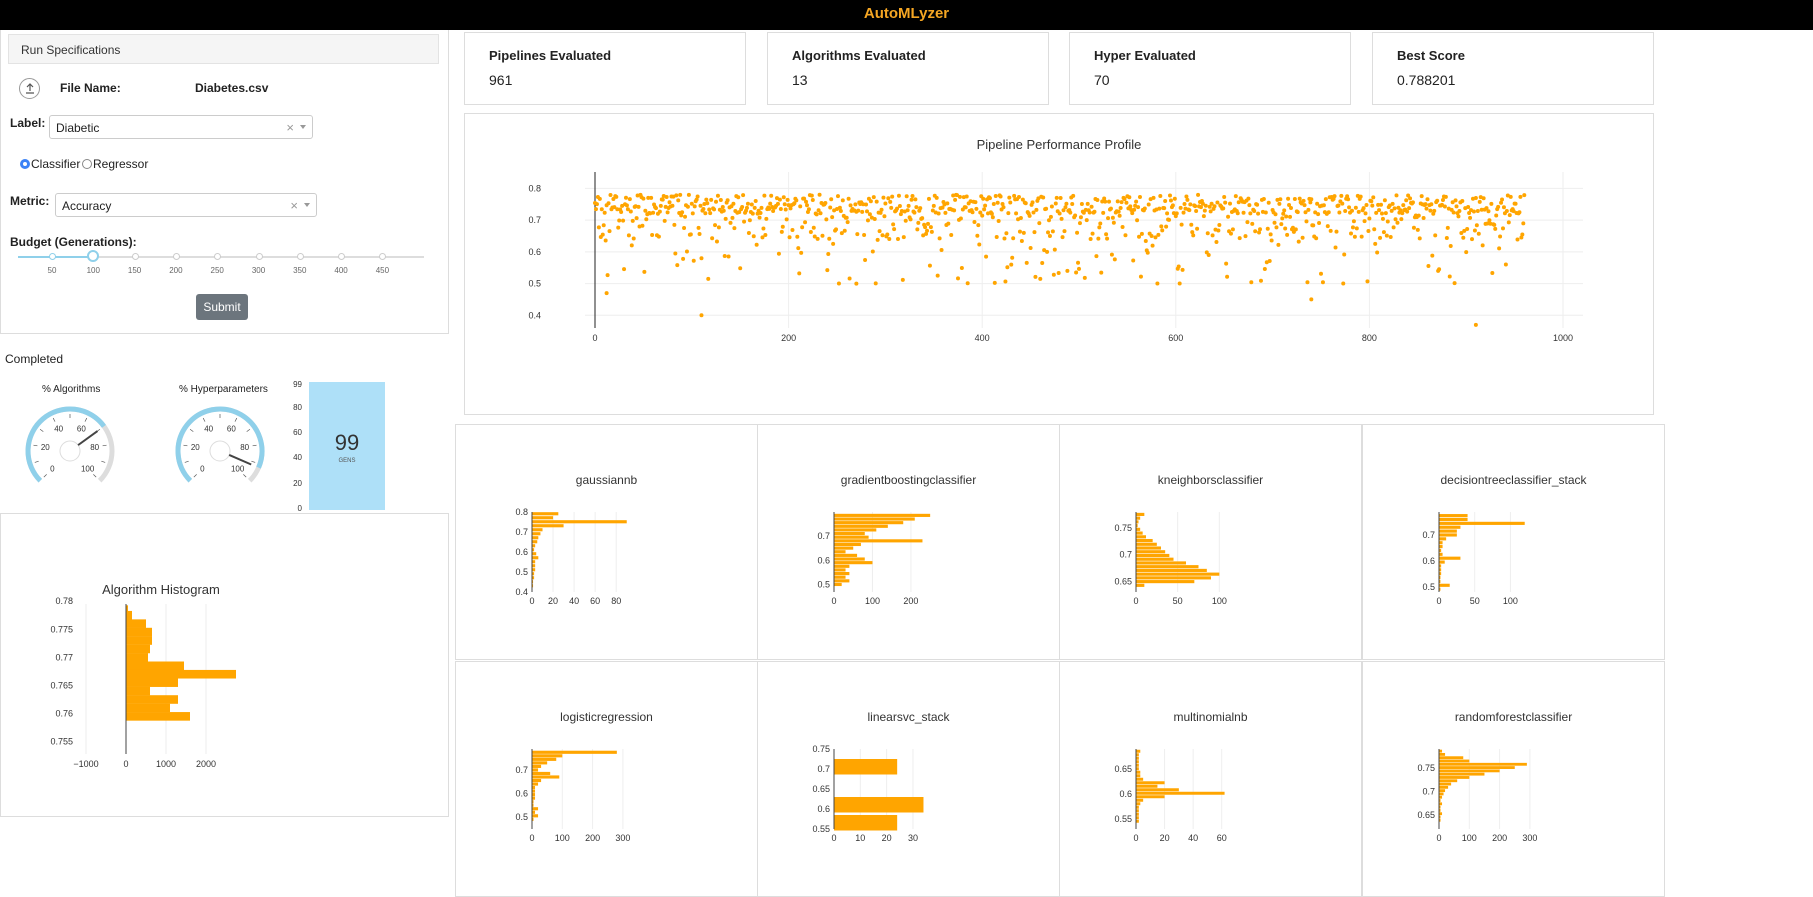  I want to click on budget-slider-tick-label: 250, so click(217, 270).